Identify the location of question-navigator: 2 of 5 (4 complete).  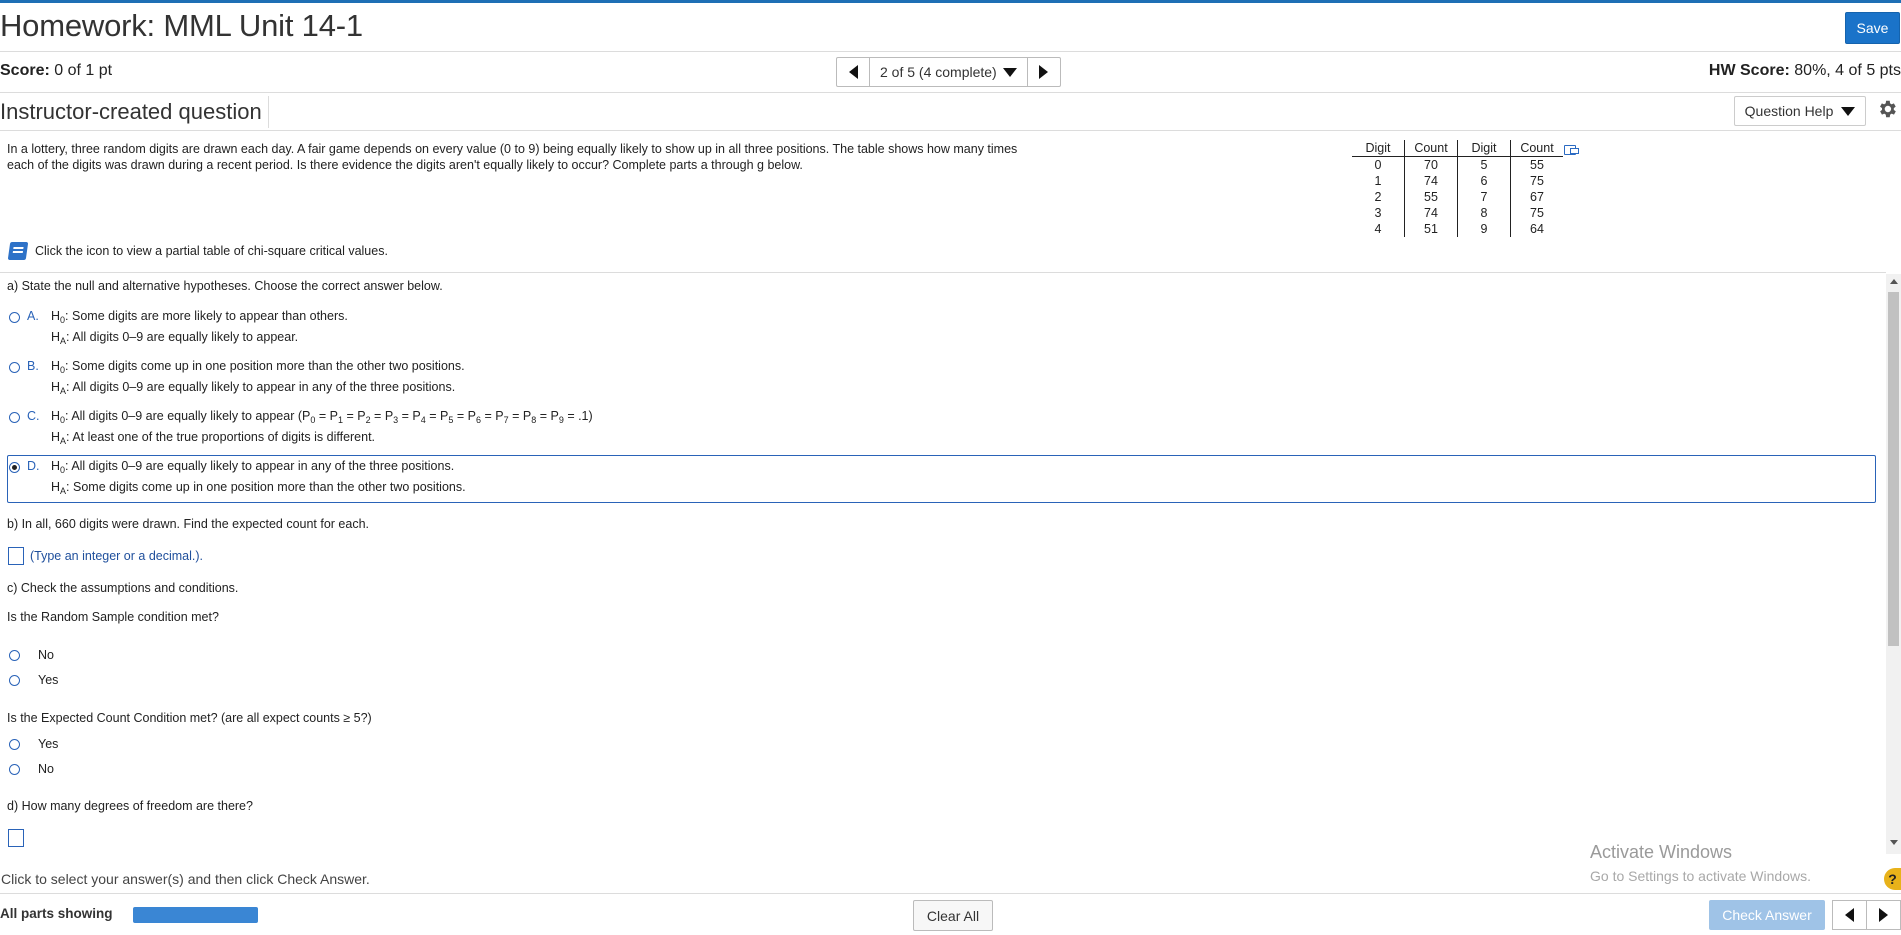
(948, 72).